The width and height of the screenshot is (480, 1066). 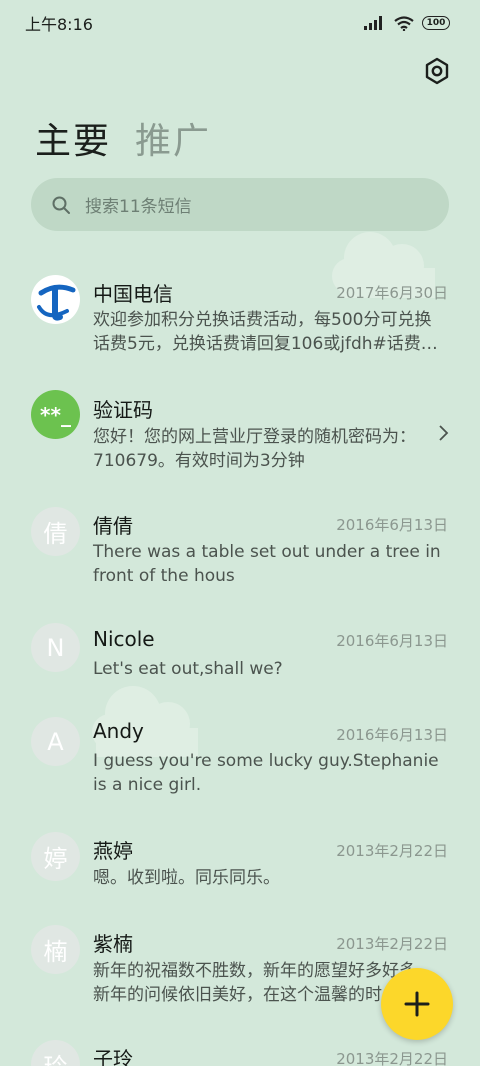 I want to click on search-placeholder: 搜索11条短信, so click(x=138, y=207).